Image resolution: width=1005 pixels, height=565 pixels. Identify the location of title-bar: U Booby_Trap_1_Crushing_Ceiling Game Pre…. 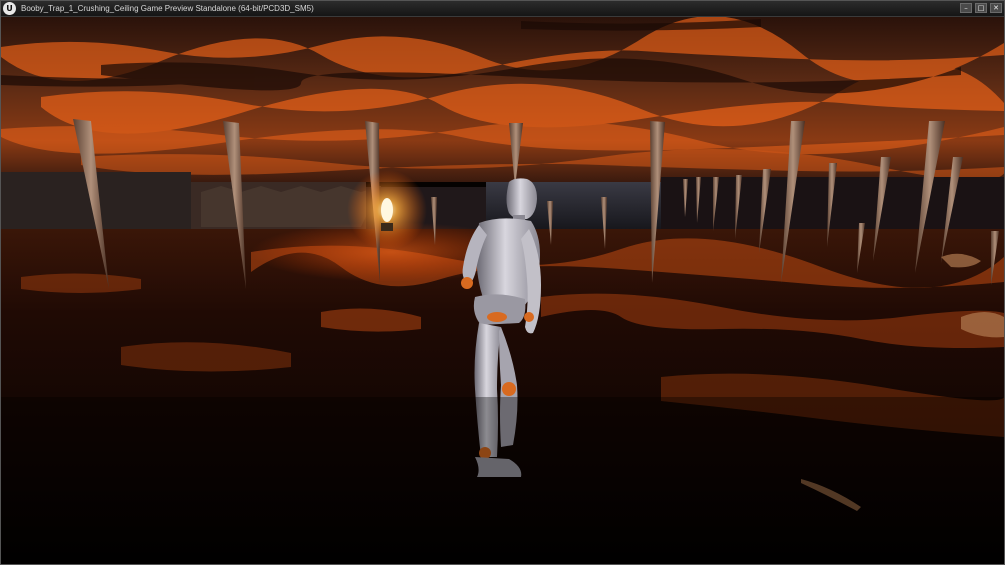
(502, 9).